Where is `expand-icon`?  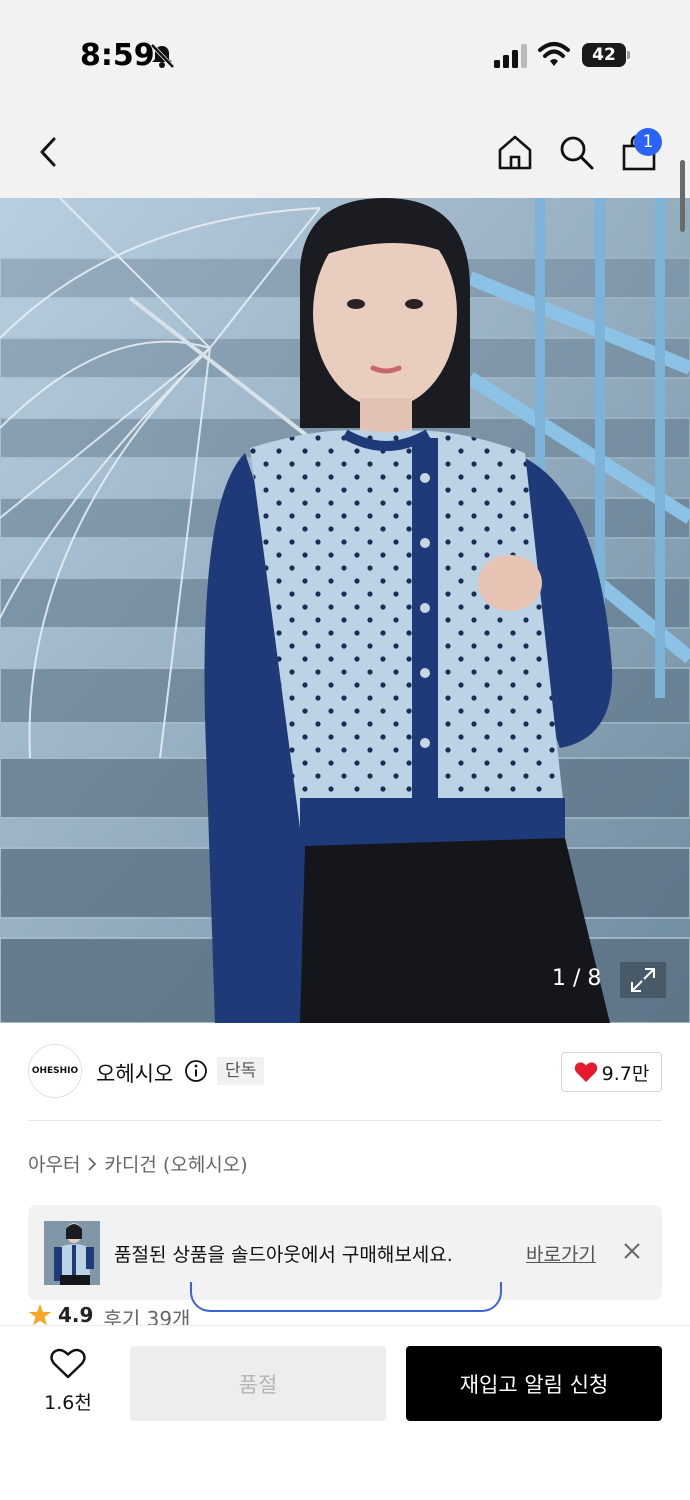
expand-icon is located at coordinates (643, 980).